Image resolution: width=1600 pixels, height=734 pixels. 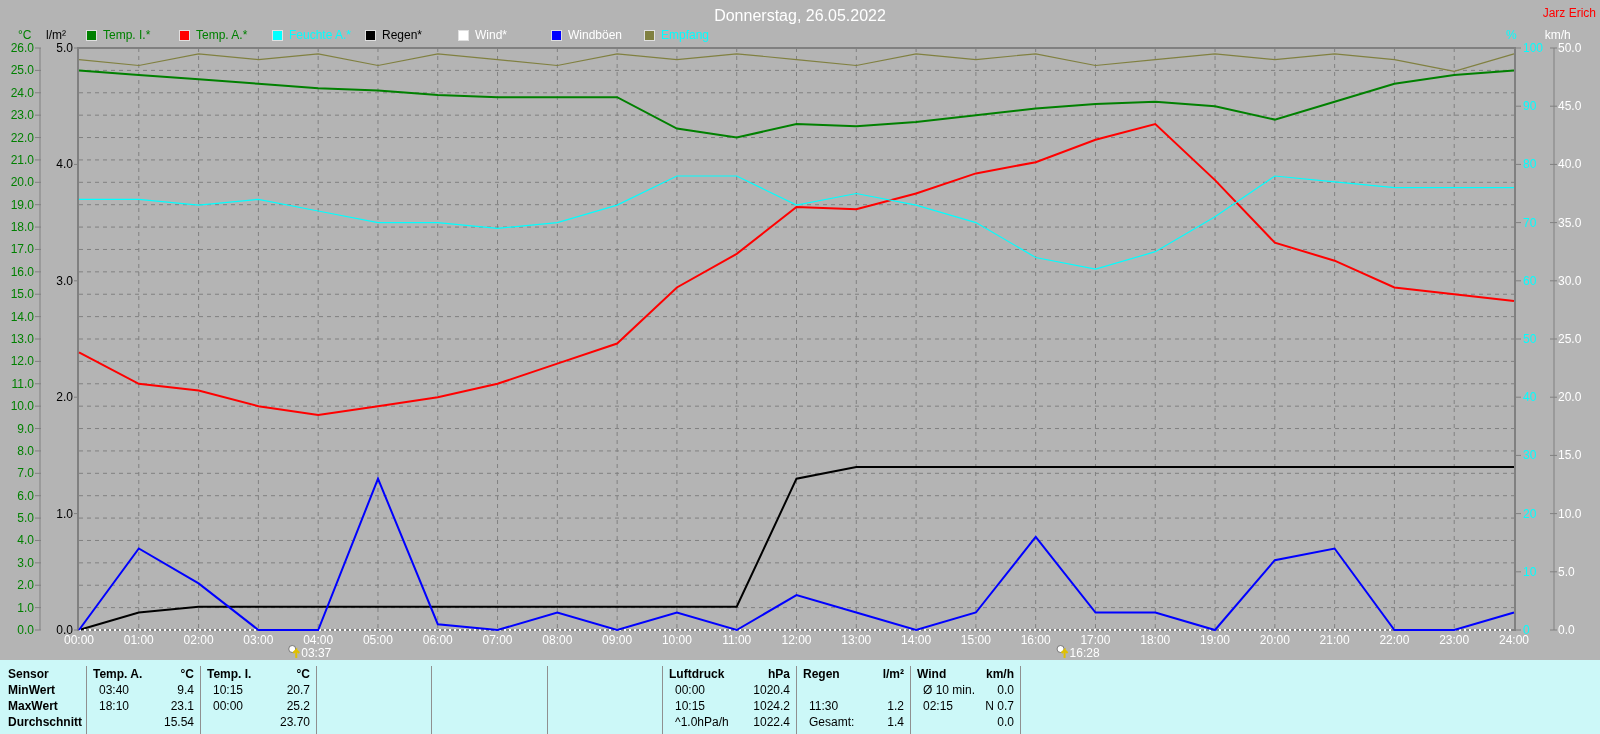 I want to click on tick-label: 40.0, so click(x=1570, y=164).